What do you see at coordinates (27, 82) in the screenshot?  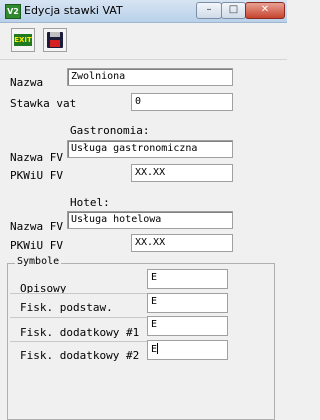 I see `nazwa-label: Nazwa` at bounding box center [27, 82].